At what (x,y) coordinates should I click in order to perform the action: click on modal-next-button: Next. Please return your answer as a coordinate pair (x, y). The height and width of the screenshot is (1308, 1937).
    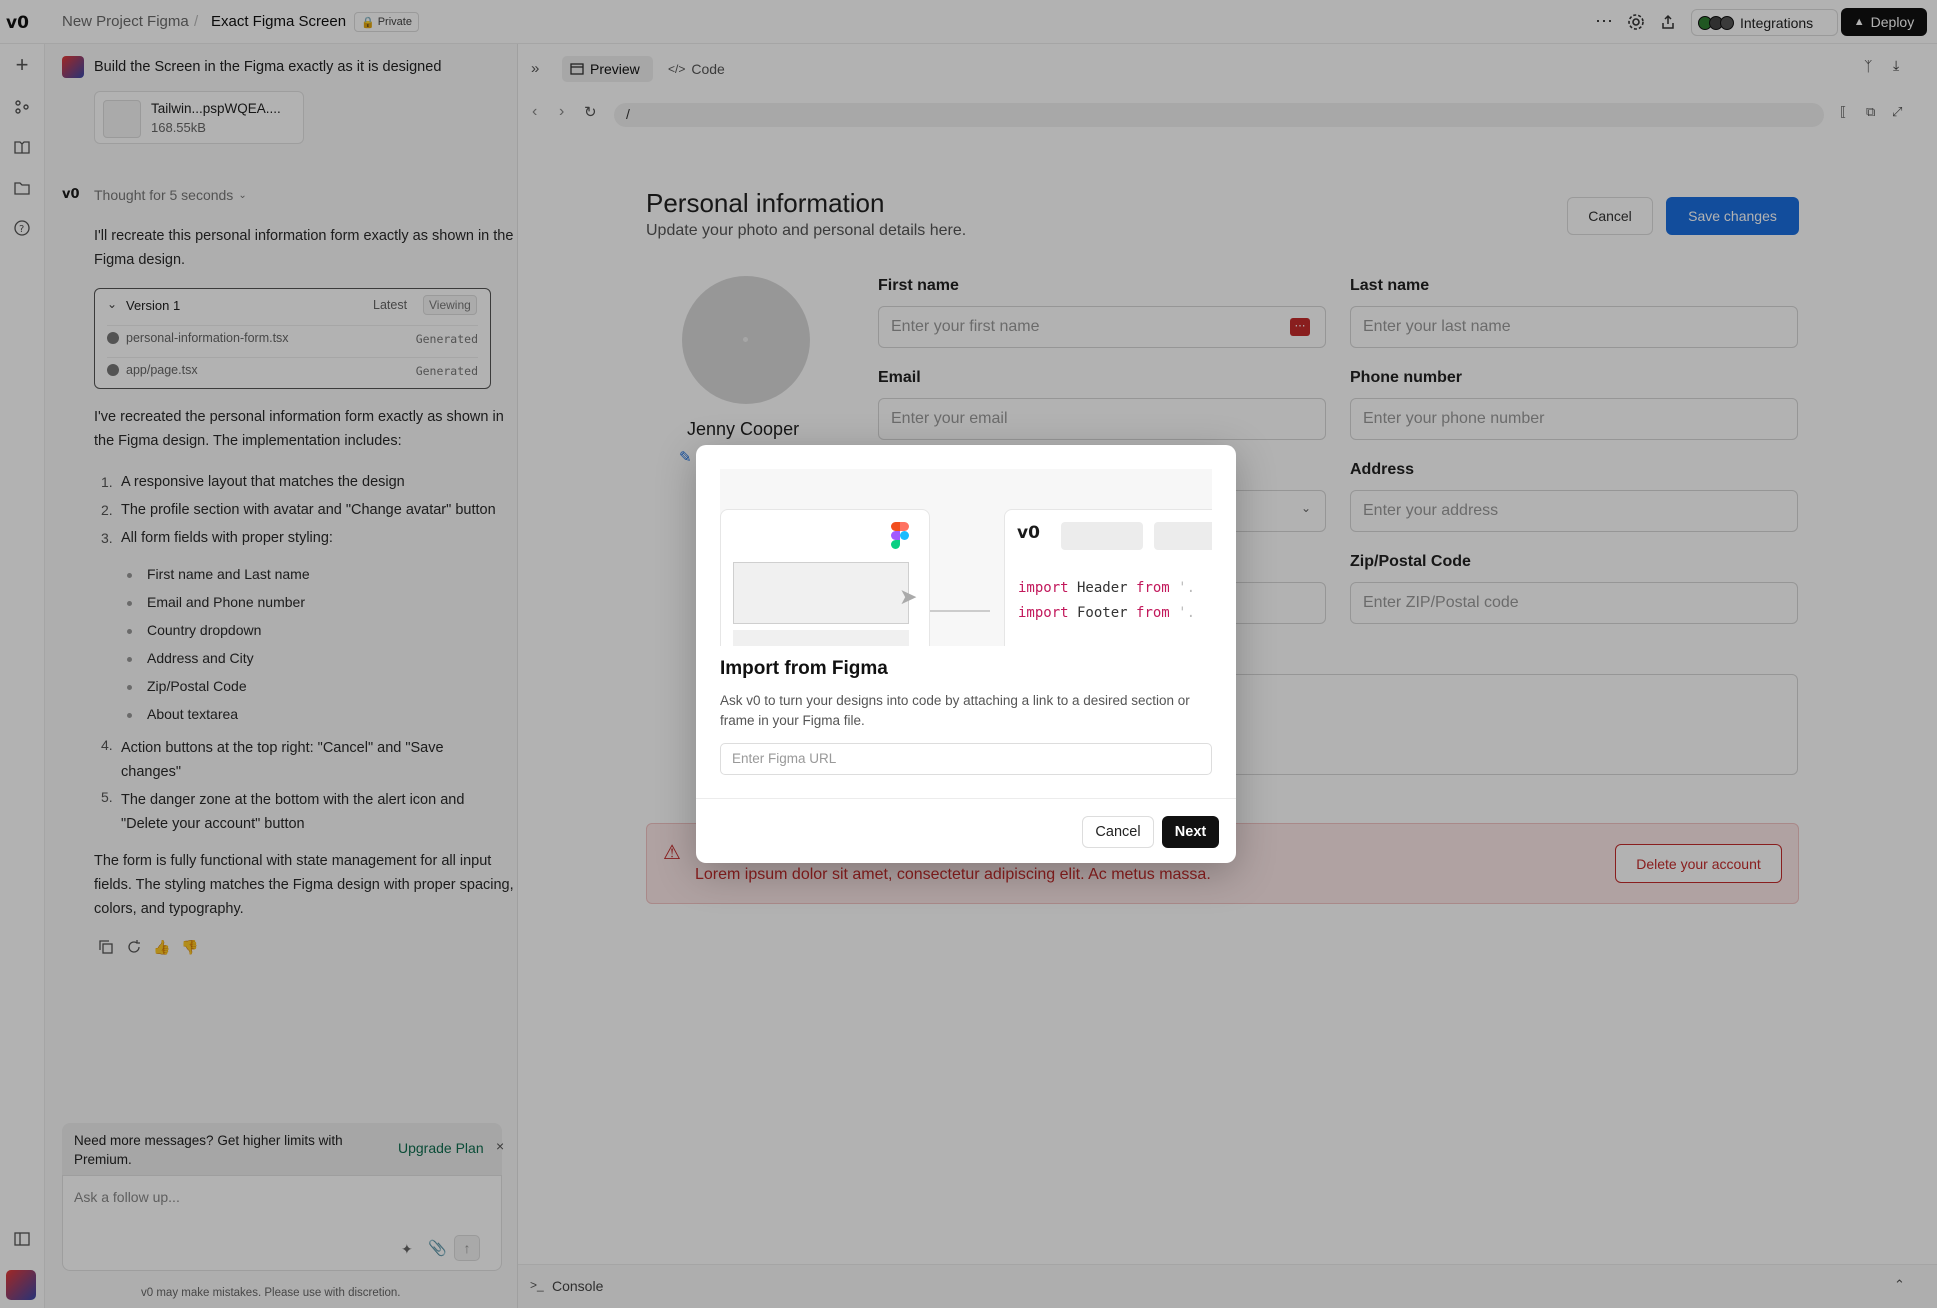
    Looking at the image, I should click on (1190, 832).